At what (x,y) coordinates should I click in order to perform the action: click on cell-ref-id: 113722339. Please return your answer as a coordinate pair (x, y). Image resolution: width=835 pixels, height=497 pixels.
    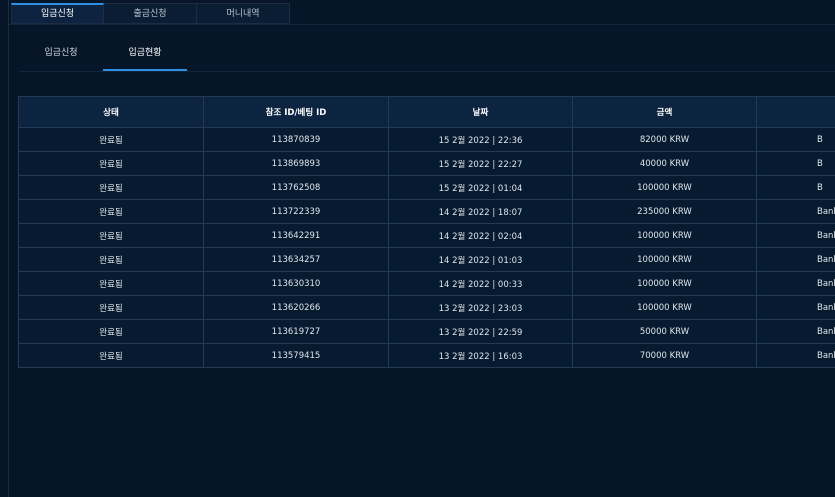
    Looking at the image, I should click on (296, 211).